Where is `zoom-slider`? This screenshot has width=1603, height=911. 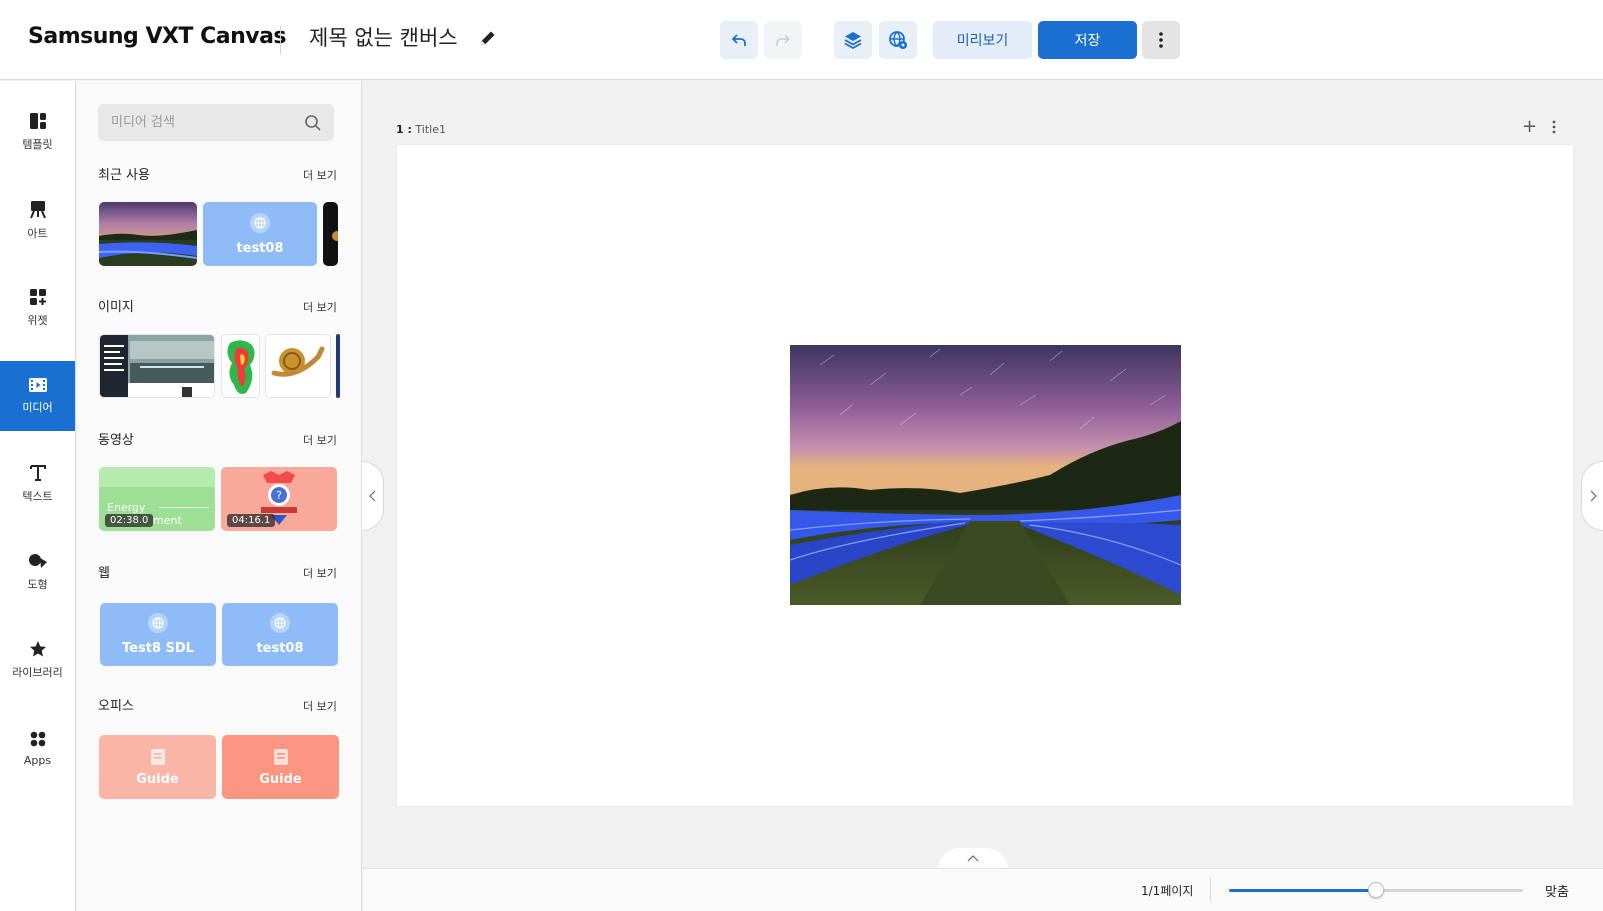
zoom-slider is located at coordinates (1376, 890).